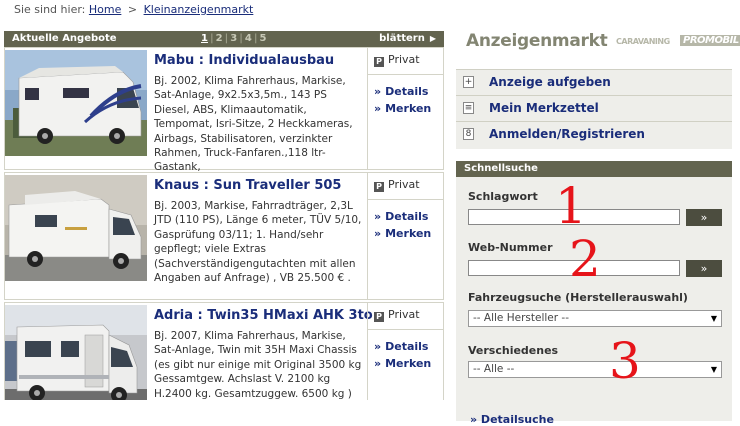 This screenshot has height=426, width=740. I want to click on manufacturer-selected: -- Alle Hersteller --, so click(521, 318).